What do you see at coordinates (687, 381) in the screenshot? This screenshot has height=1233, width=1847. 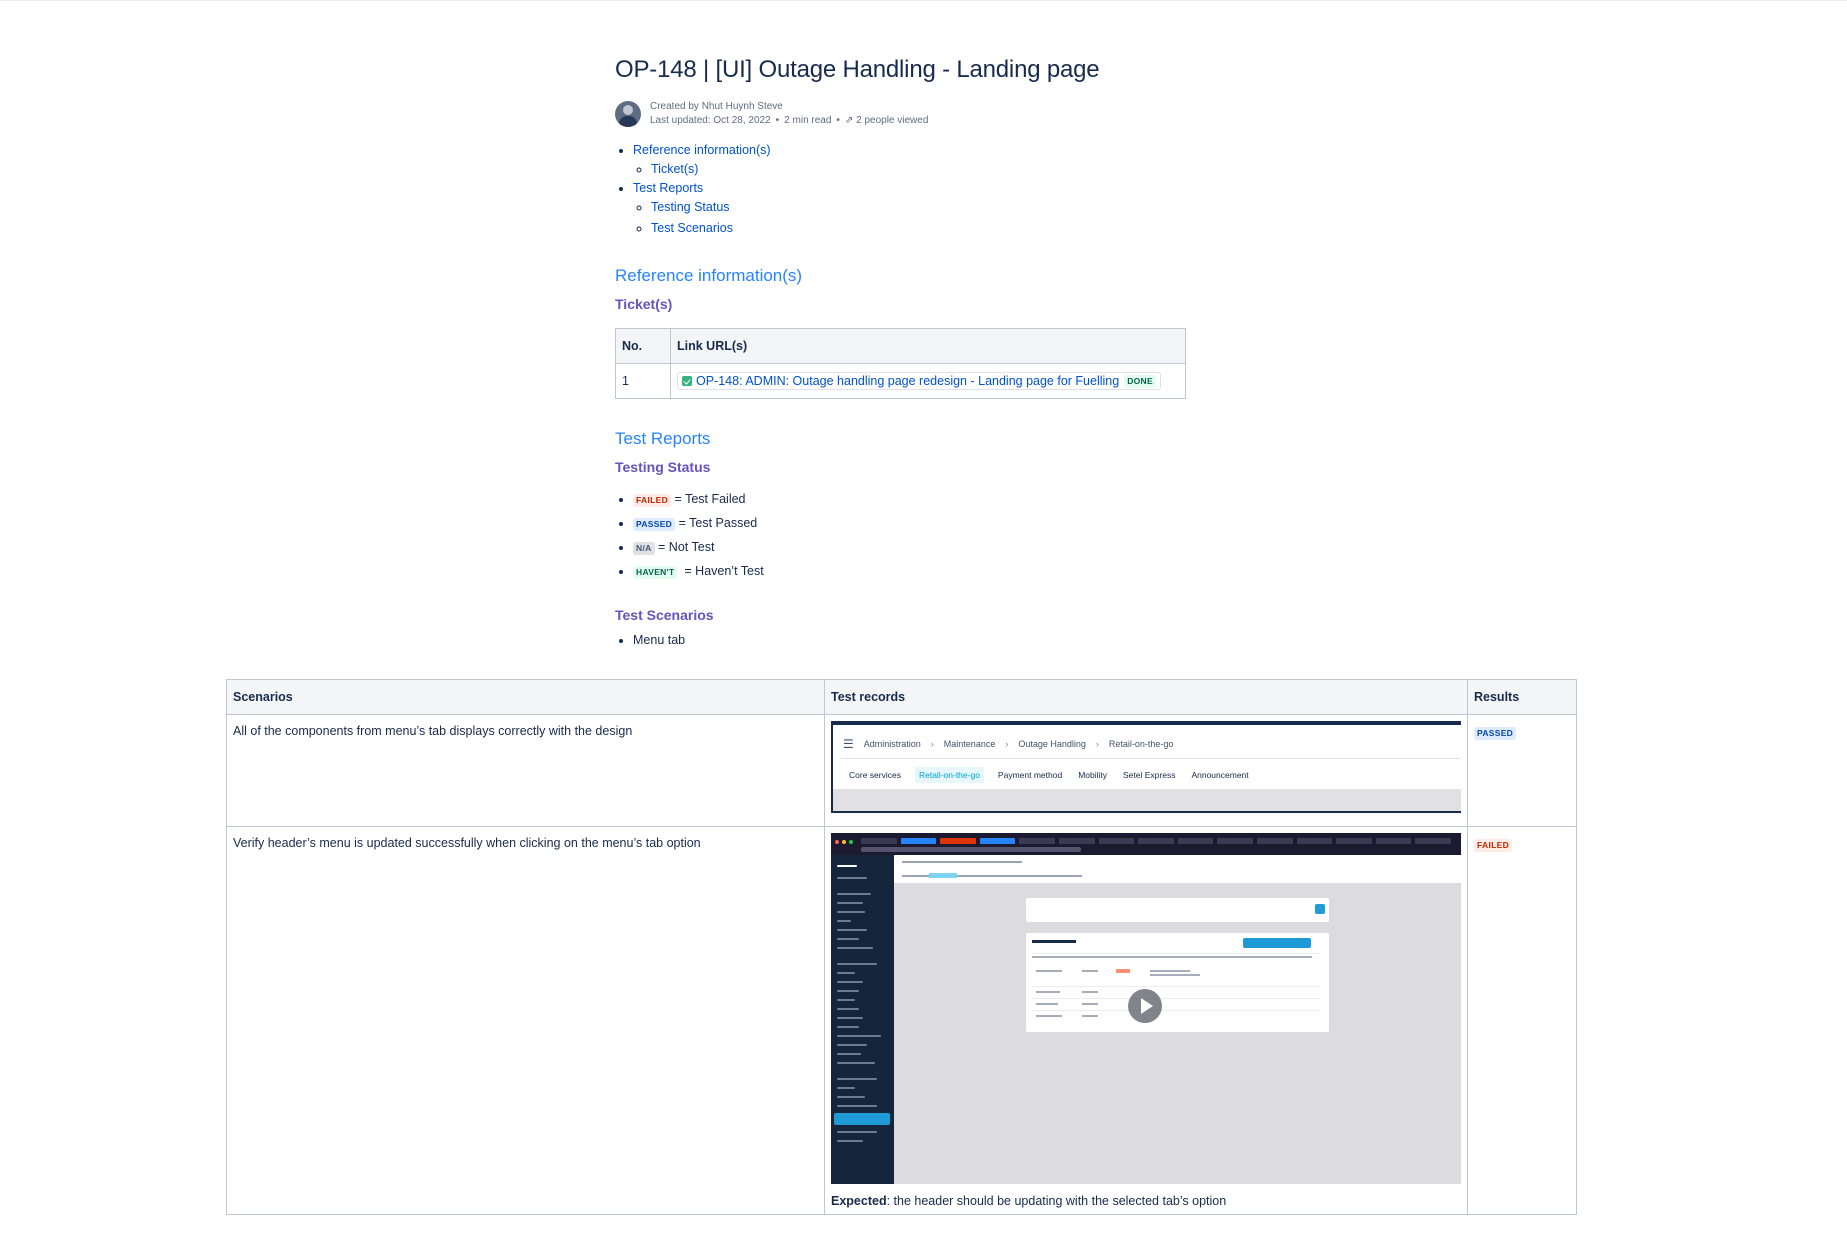 I see `story-icon` at bounding box center [687, 381].